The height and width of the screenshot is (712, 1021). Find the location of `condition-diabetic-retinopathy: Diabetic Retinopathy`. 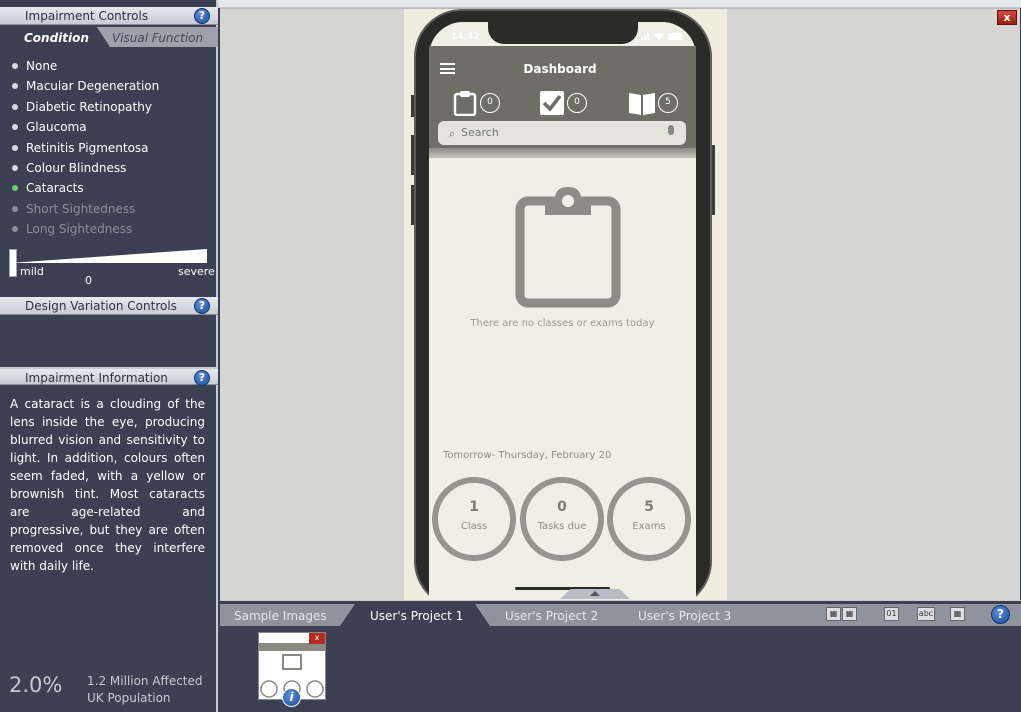

condition-diabetic-retinopathy: Diabetic Retinopathy is located at coordinates (109, 107).